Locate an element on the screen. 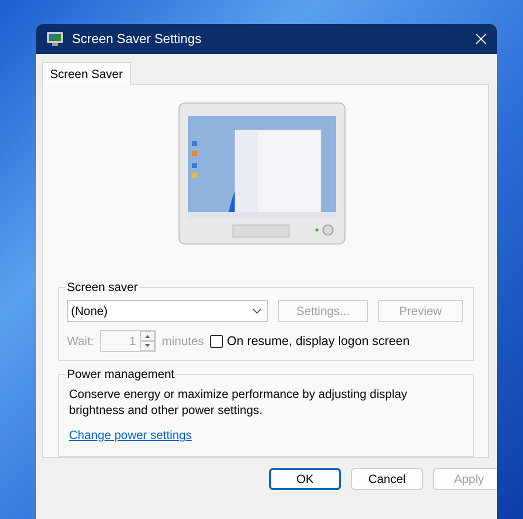  chevron-down-icon is located at coordinates (257, 311).